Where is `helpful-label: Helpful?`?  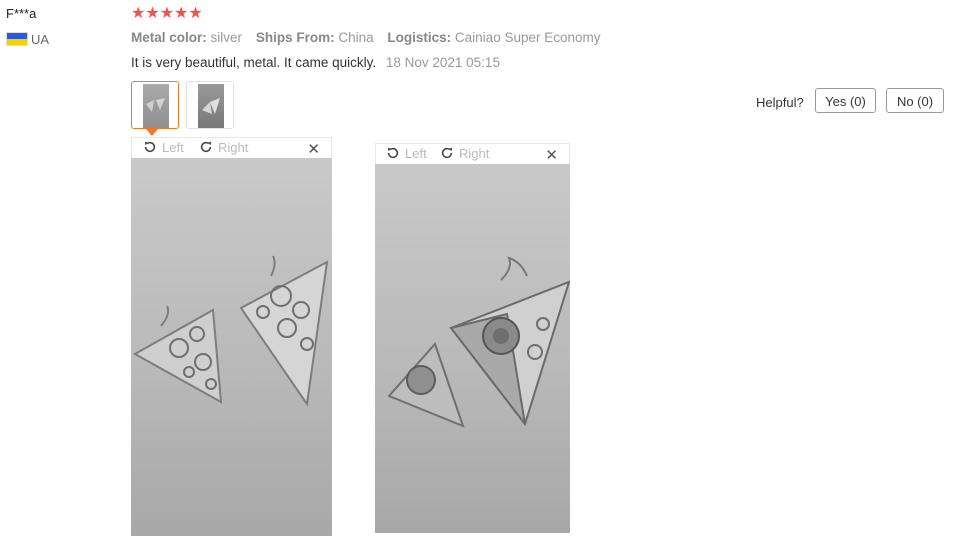
helpful-label: Helpful? is located at coordinates (780, 102).